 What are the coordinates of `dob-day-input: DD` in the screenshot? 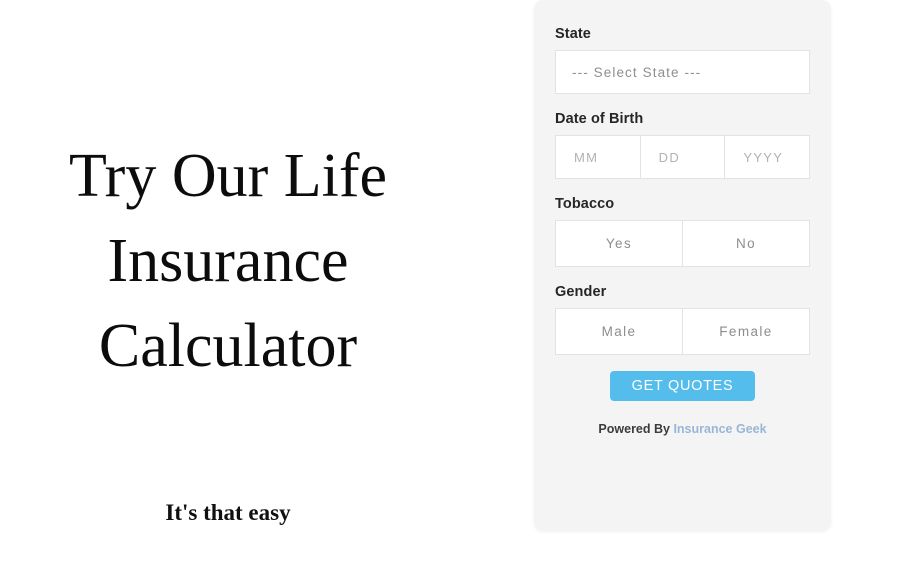 It's located at (682, 157).